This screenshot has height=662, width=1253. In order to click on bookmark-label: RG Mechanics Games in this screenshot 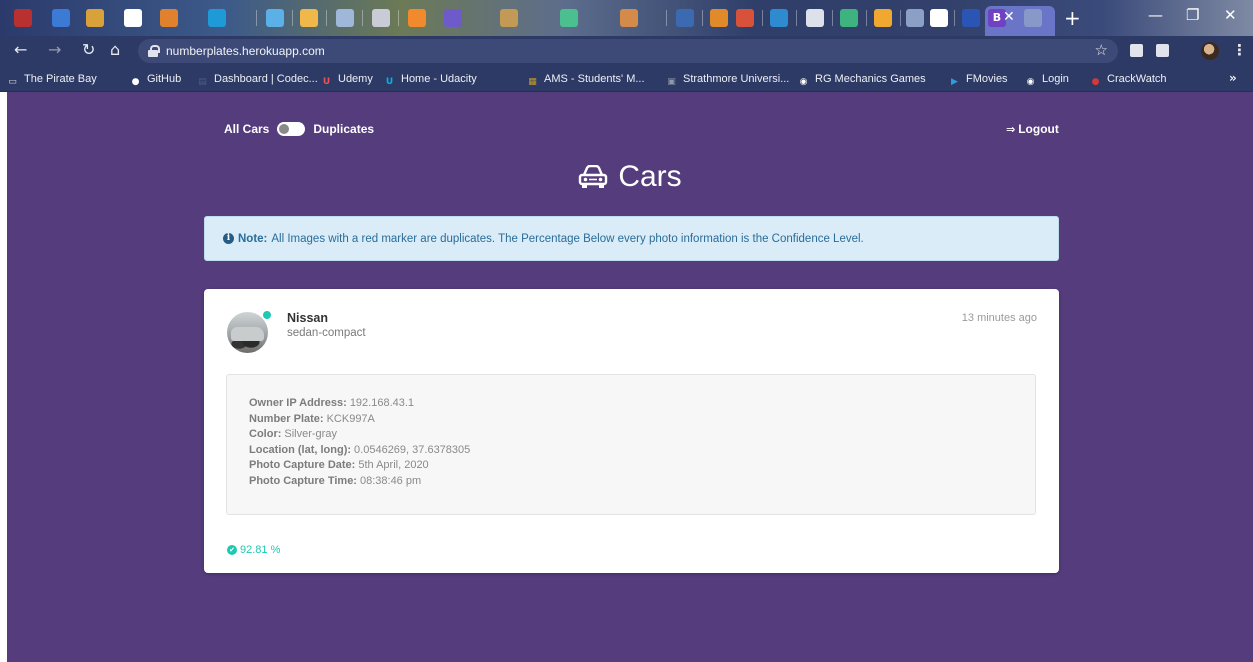, I will do `click(870, 79)`.